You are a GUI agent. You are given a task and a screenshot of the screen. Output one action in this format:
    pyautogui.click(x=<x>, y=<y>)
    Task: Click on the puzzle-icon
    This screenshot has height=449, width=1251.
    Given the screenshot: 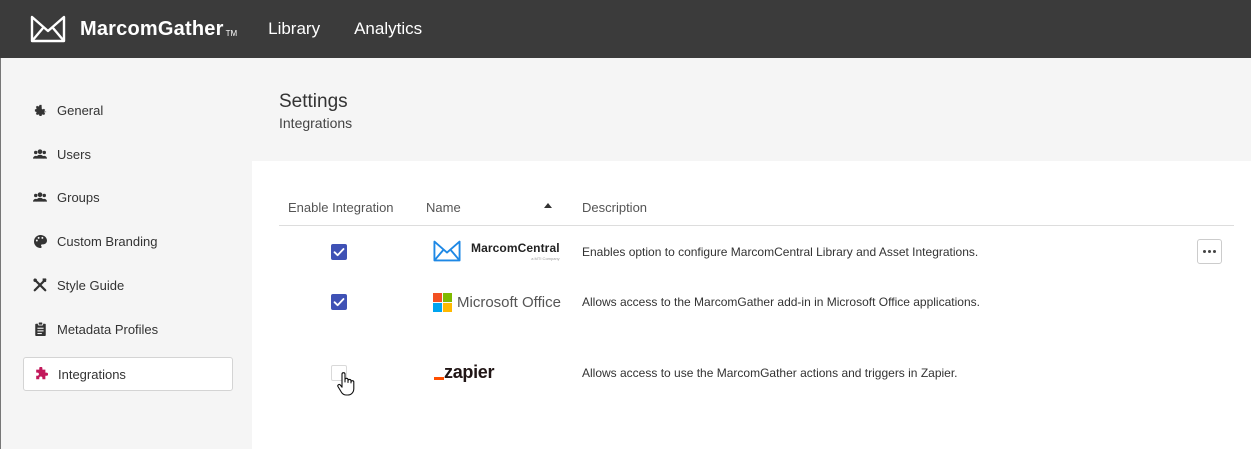 What is the action you would take?
    pyautogui.click(x=41, y=374)
    